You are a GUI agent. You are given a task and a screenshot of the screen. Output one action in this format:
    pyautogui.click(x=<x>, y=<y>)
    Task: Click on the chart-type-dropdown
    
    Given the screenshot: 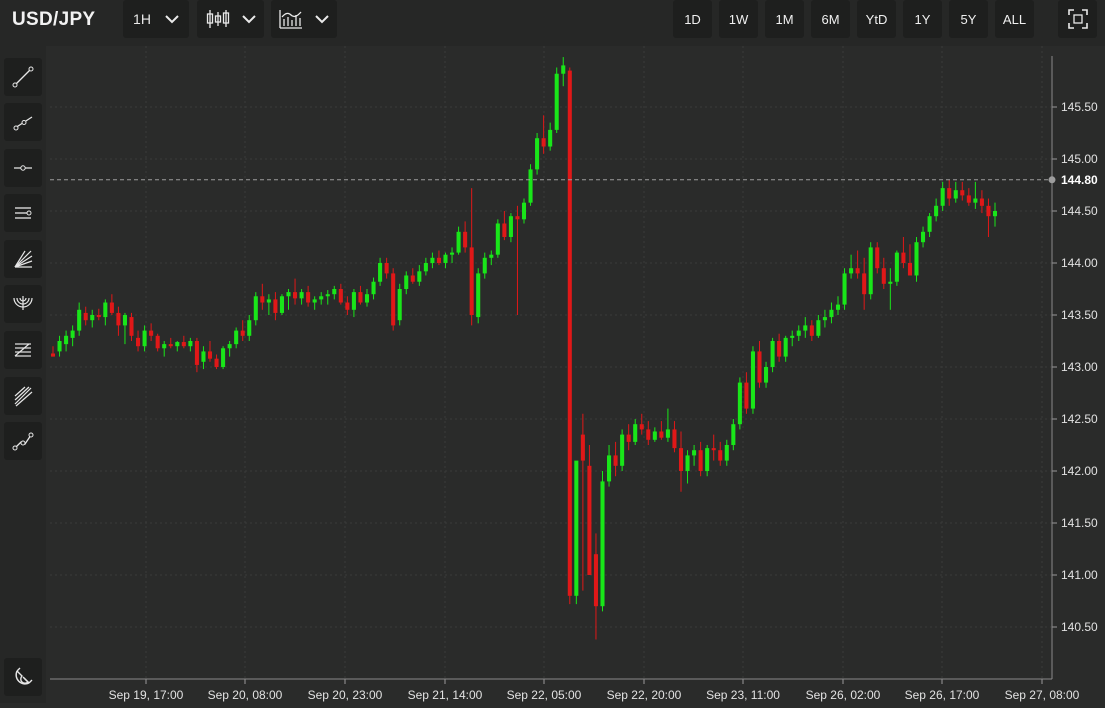 What is the action you would take?
    pyautogui.click(x=230, y=19)
    